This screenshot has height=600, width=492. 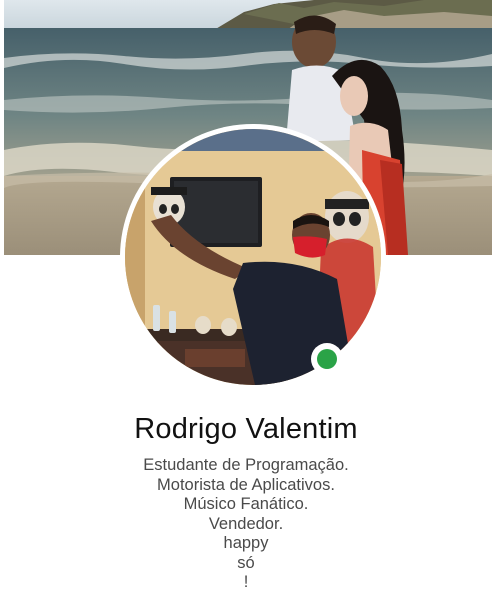 What do you see at coordinates (246, 582) in the screenshot?
I see `bio-line: !` at bounding box center [246, 582].